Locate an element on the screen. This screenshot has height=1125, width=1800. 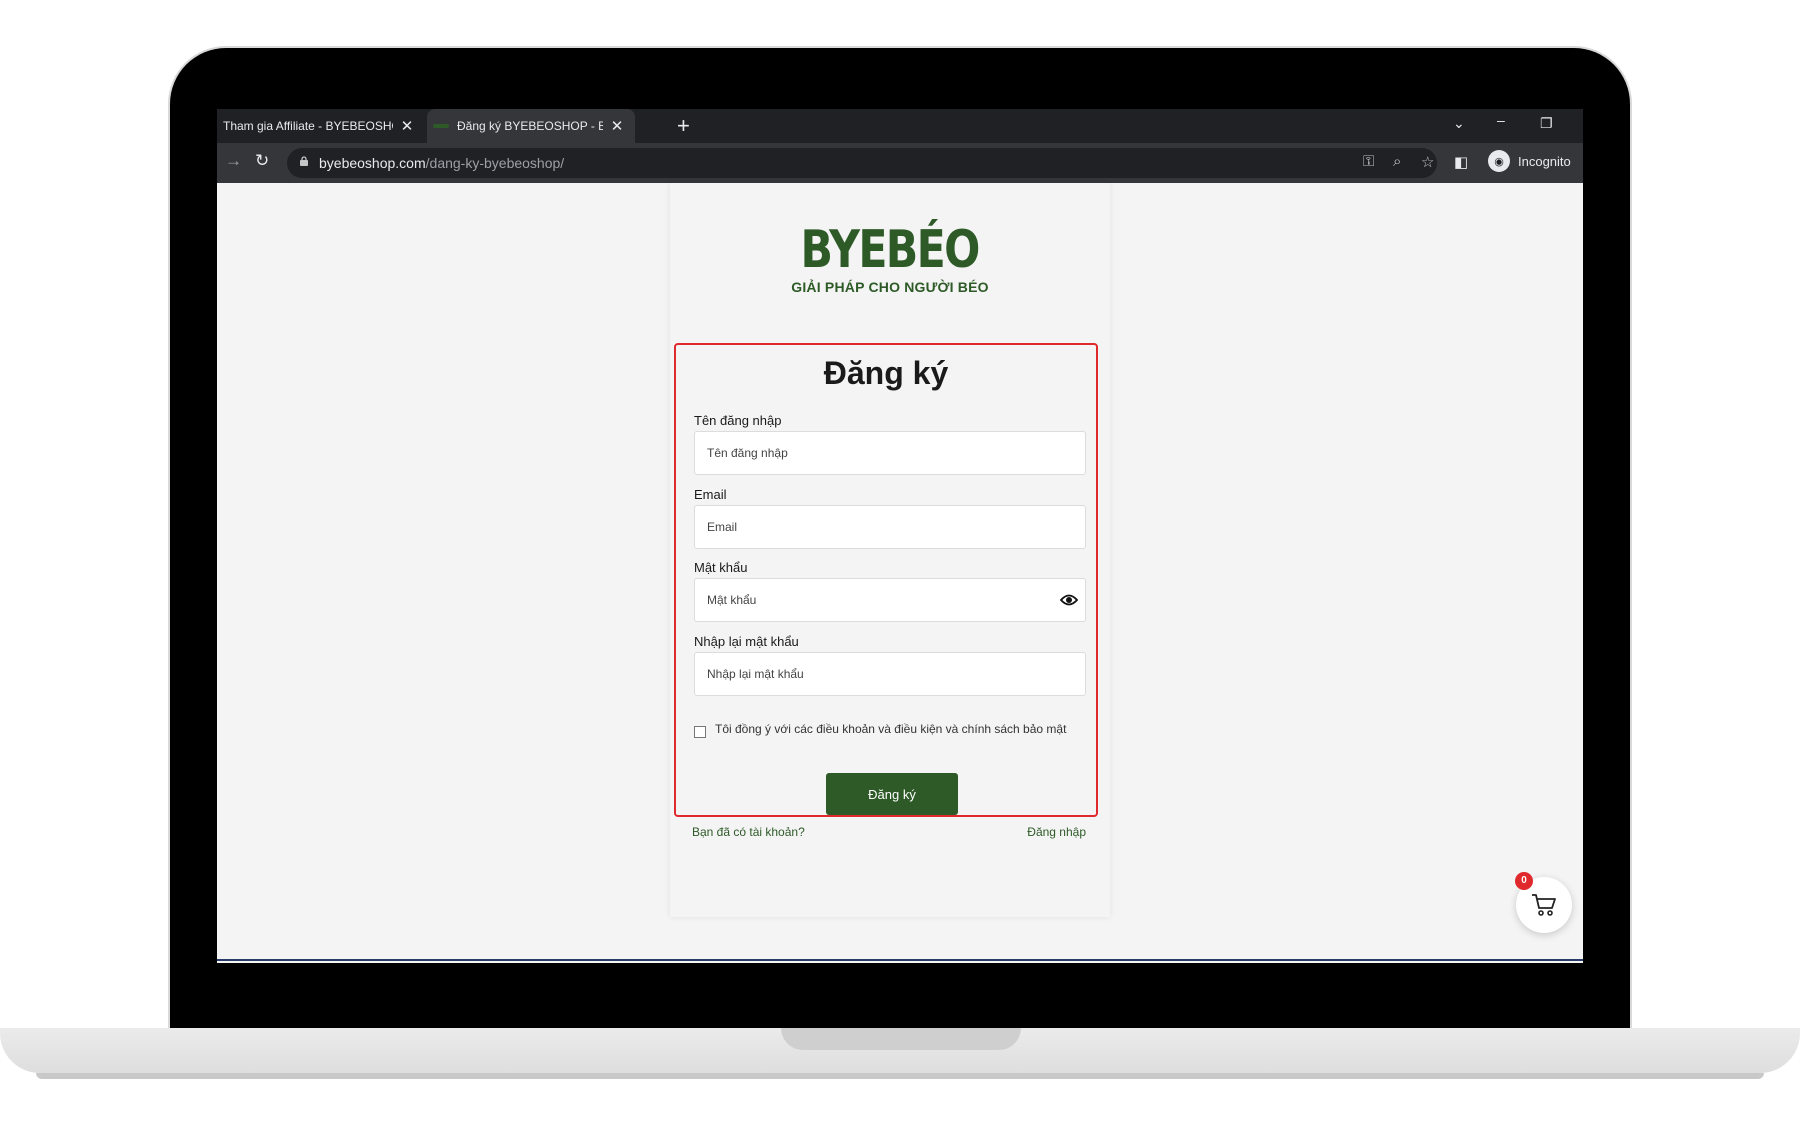
profile-button: ◉ Incognito is located at coordinates (1529, 161).